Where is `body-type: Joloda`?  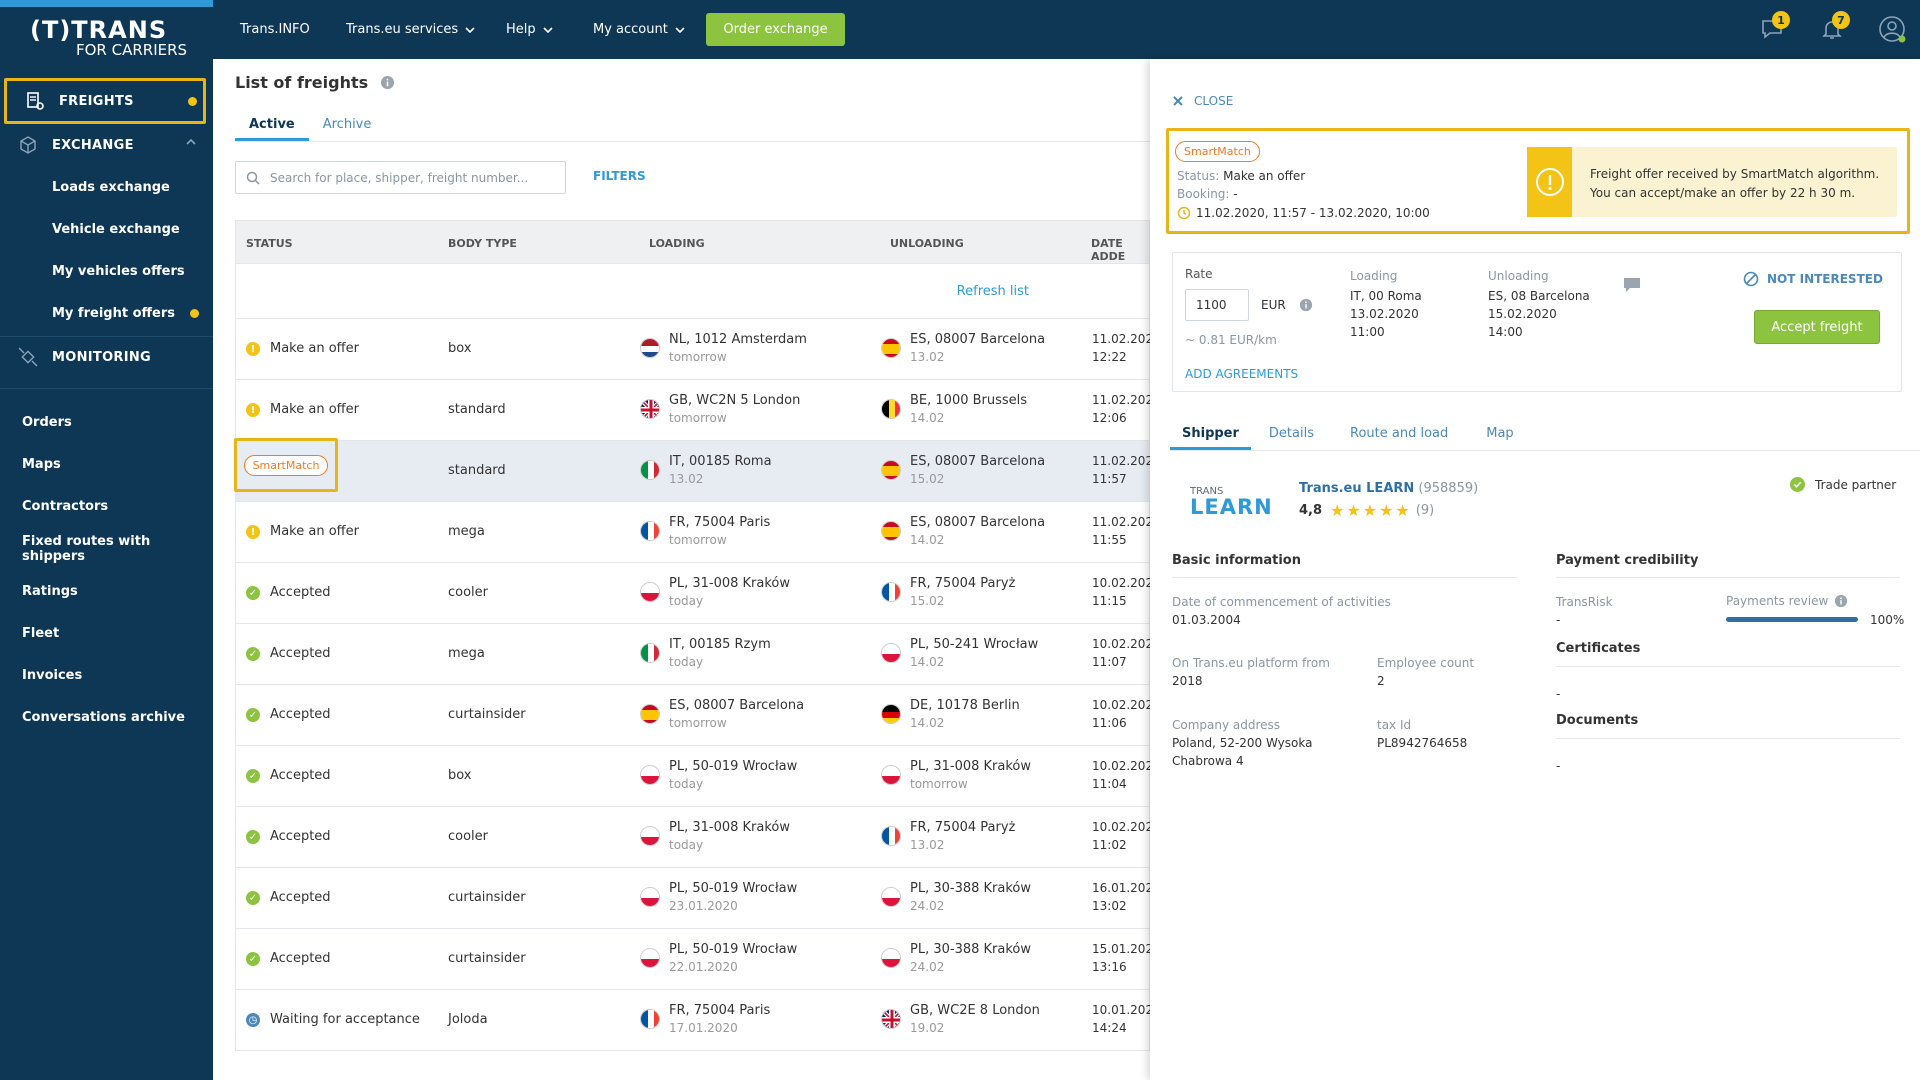 body-type: Joloda is located at coordinates (468, 1019).